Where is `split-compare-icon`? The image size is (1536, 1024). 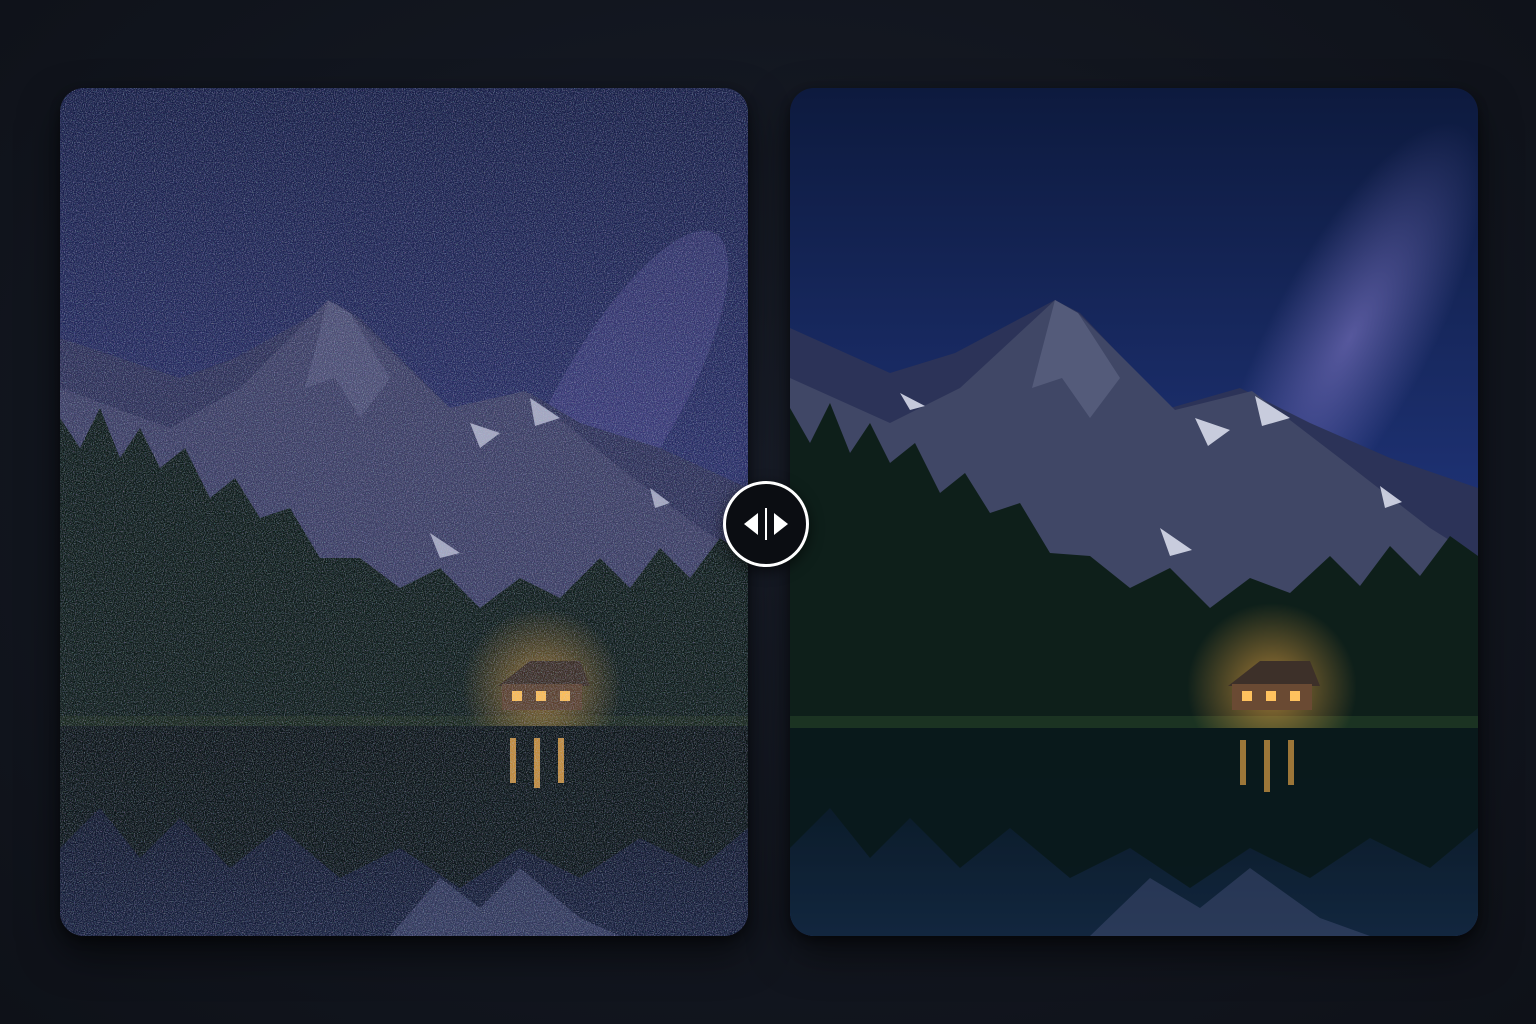 split-compare-icon is located at coordinates (766, 524).